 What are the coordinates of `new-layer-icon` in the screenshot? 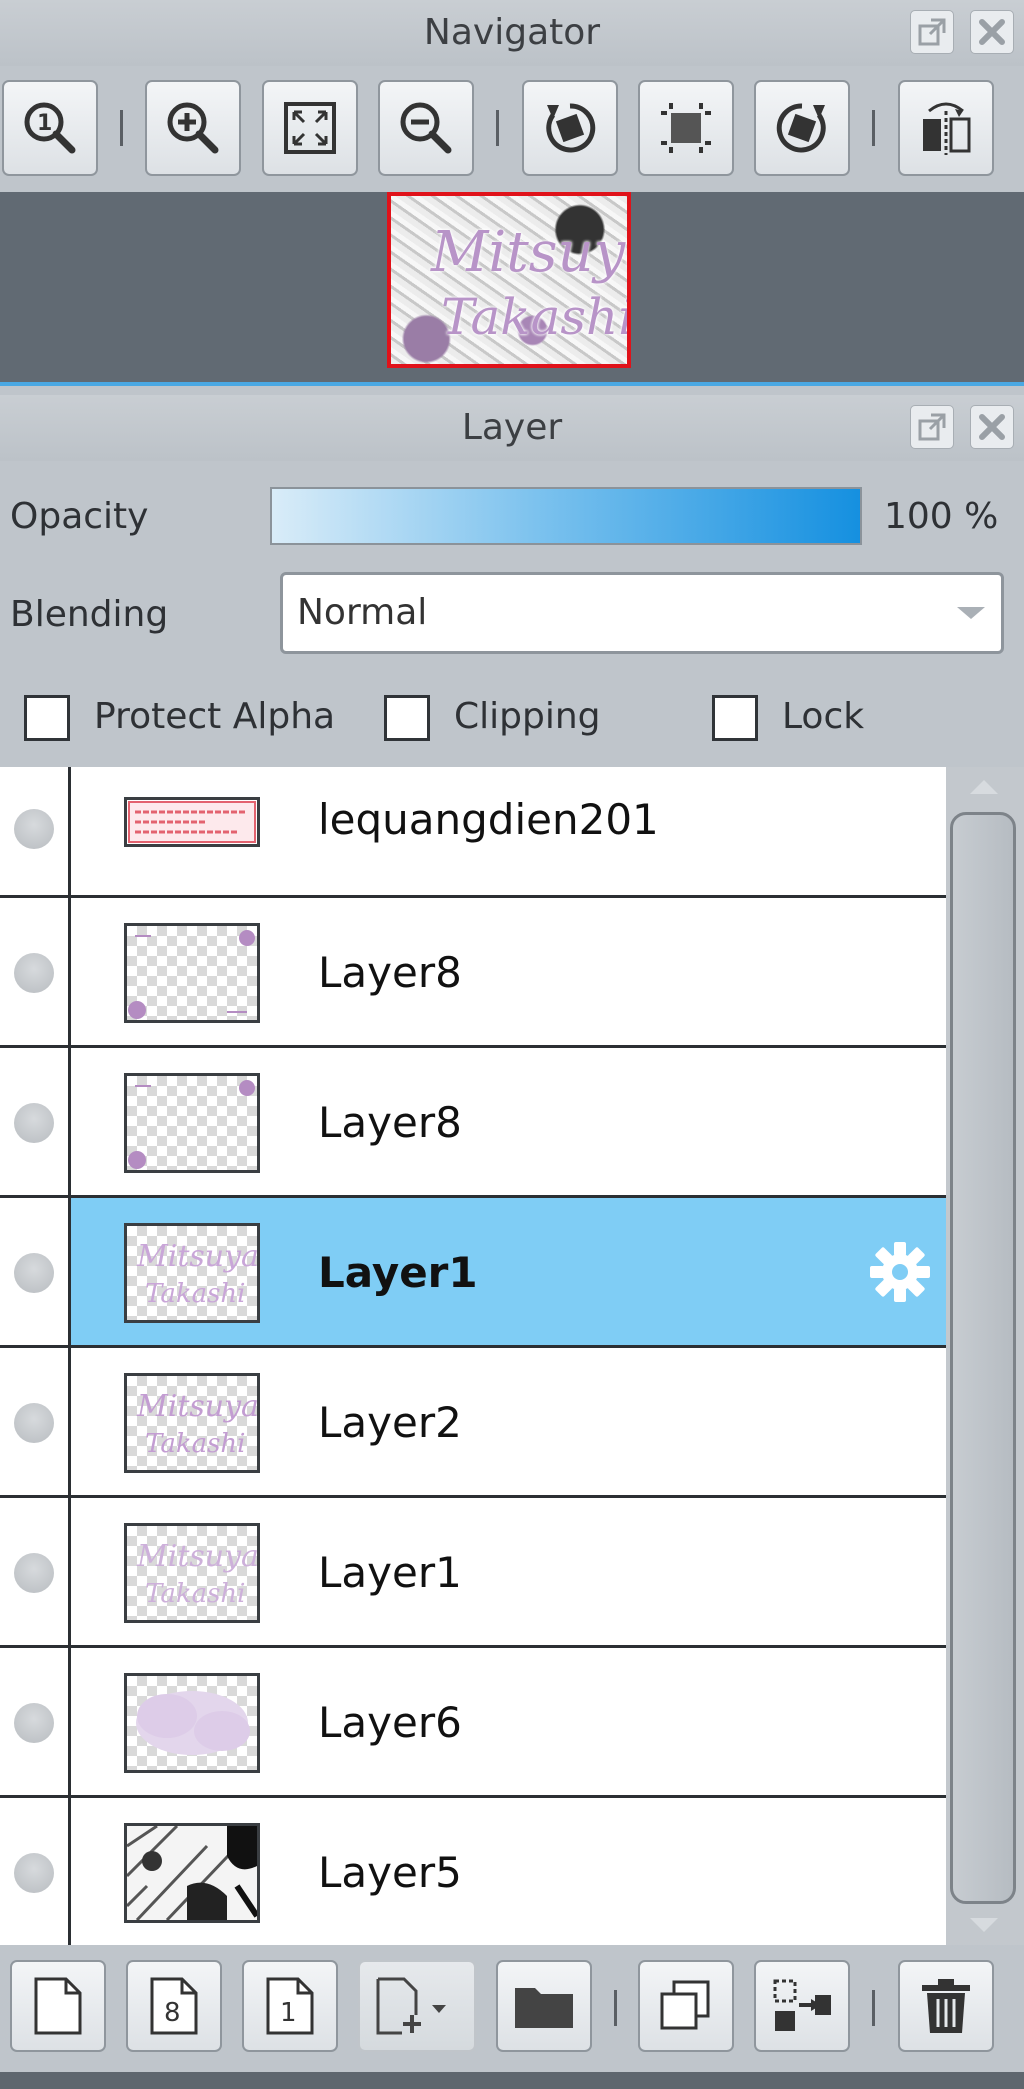 It's located at (58, 2006).